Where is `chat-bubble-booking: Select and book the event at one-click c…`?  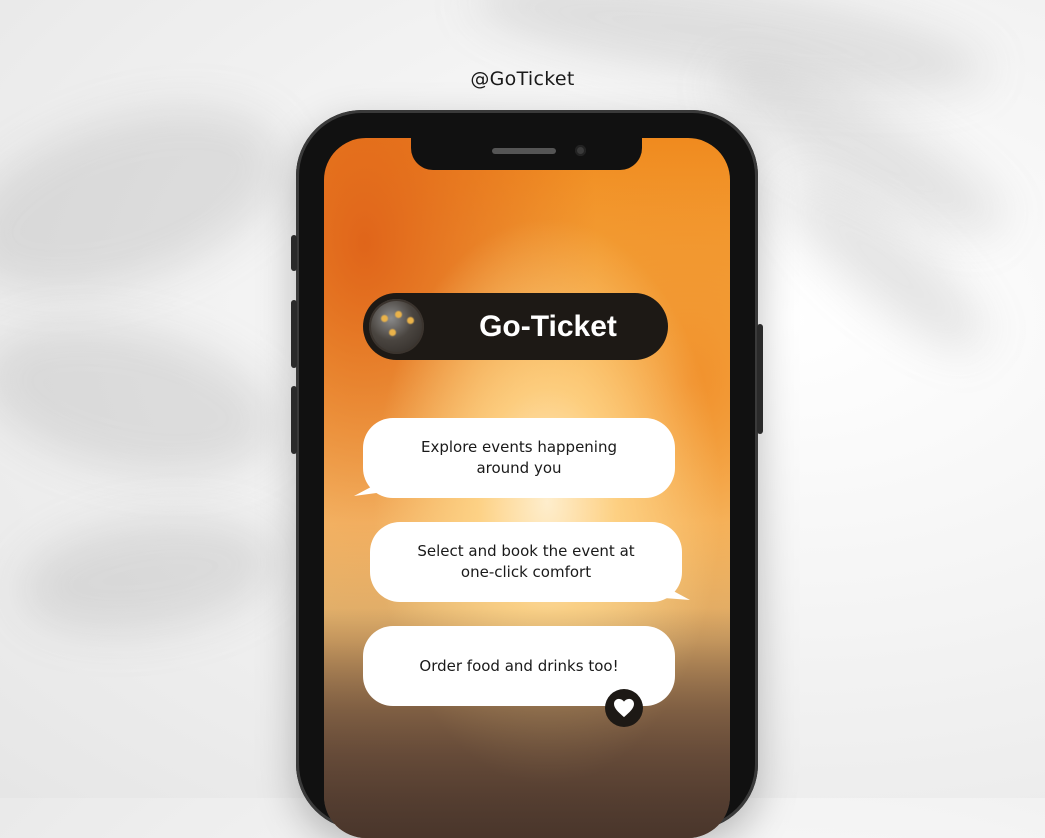
chat-bubble-booking: Select and book the event at one-click c… is located at coordinates (526, 562).